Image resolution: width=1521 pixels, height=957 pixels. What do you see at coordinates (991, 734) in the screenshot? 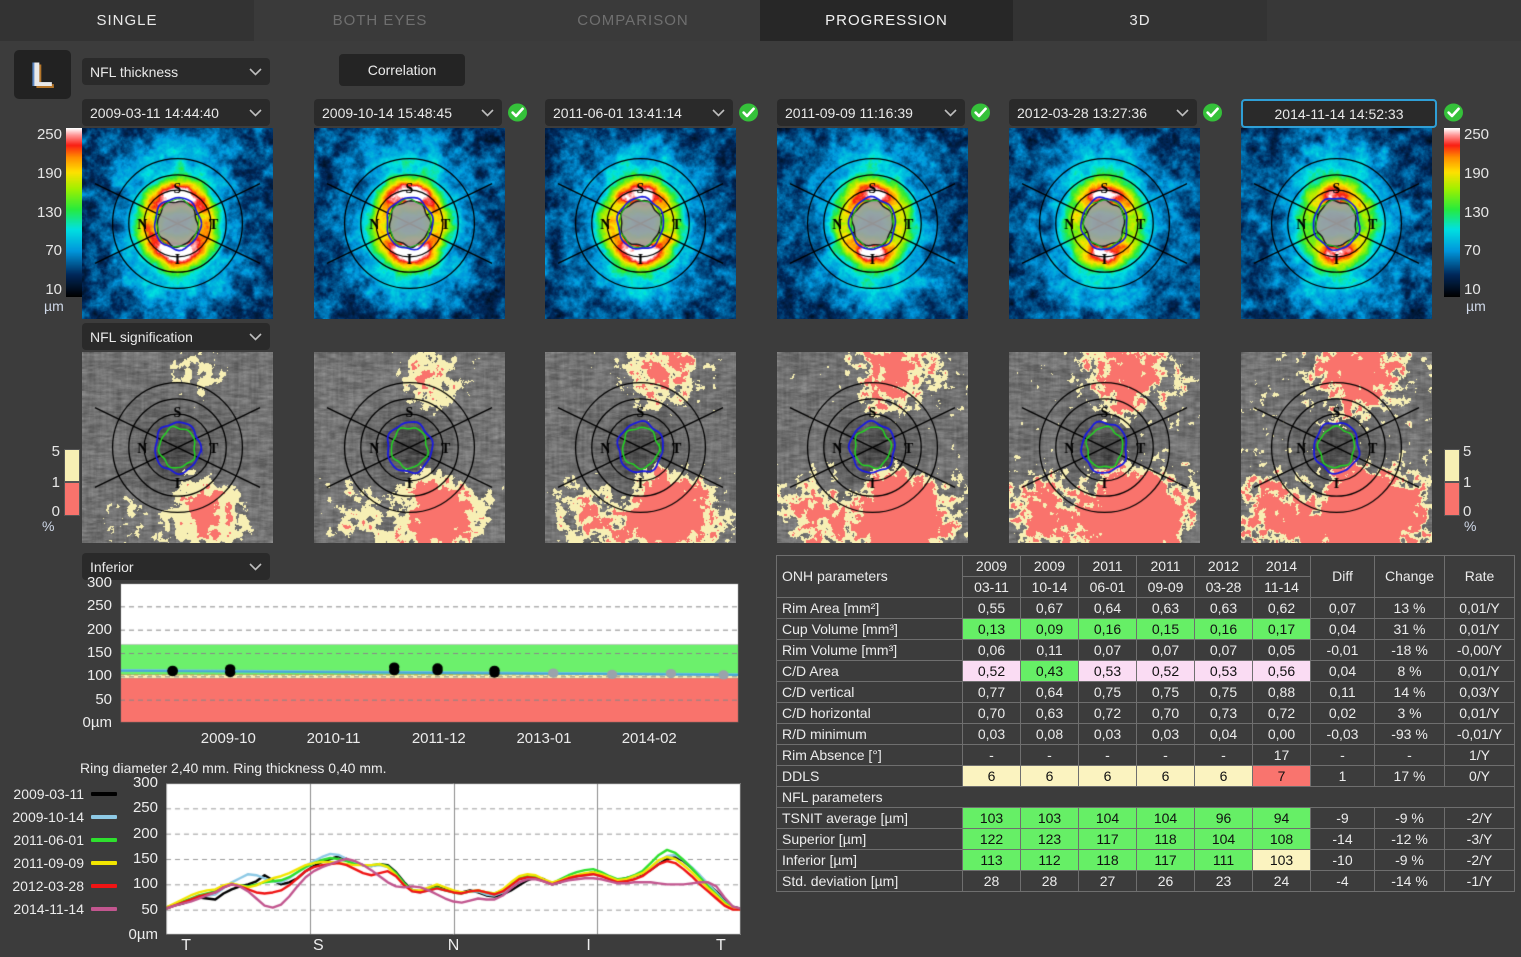
I see `onh-cell-7-1: 0,03` at bounding box center [991, 734].